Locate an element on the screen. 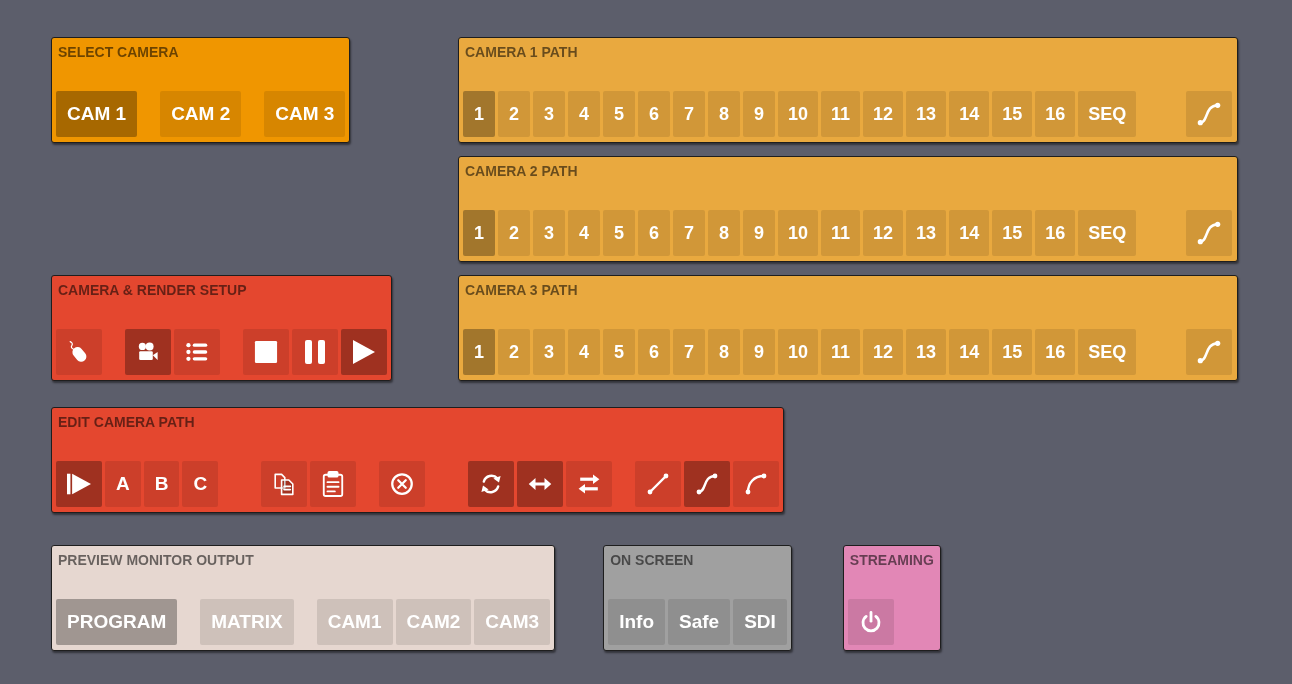 The image size is (1292, 684). toggle-button: PROGRAM is located at coordinates (117, 622).